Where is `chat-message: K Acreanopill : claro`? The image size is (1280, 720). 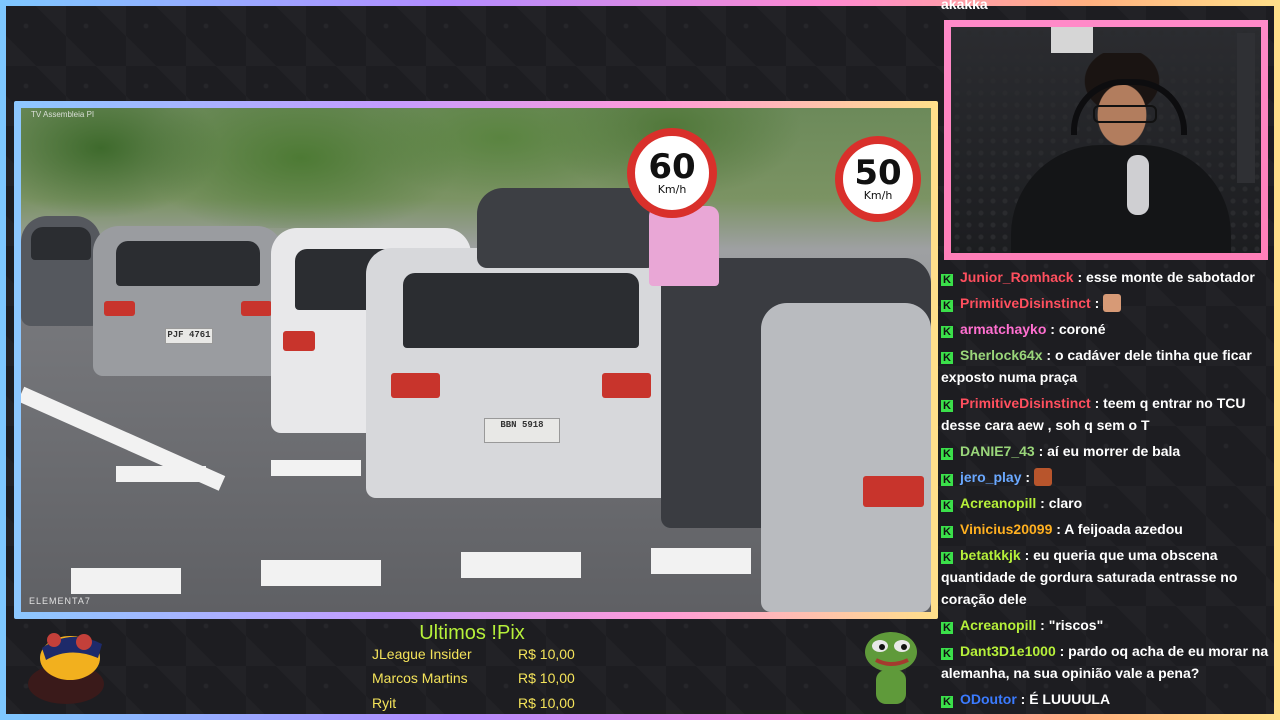
chat-message: K Acreanopill : claro is located at coordinates (1106, 503).